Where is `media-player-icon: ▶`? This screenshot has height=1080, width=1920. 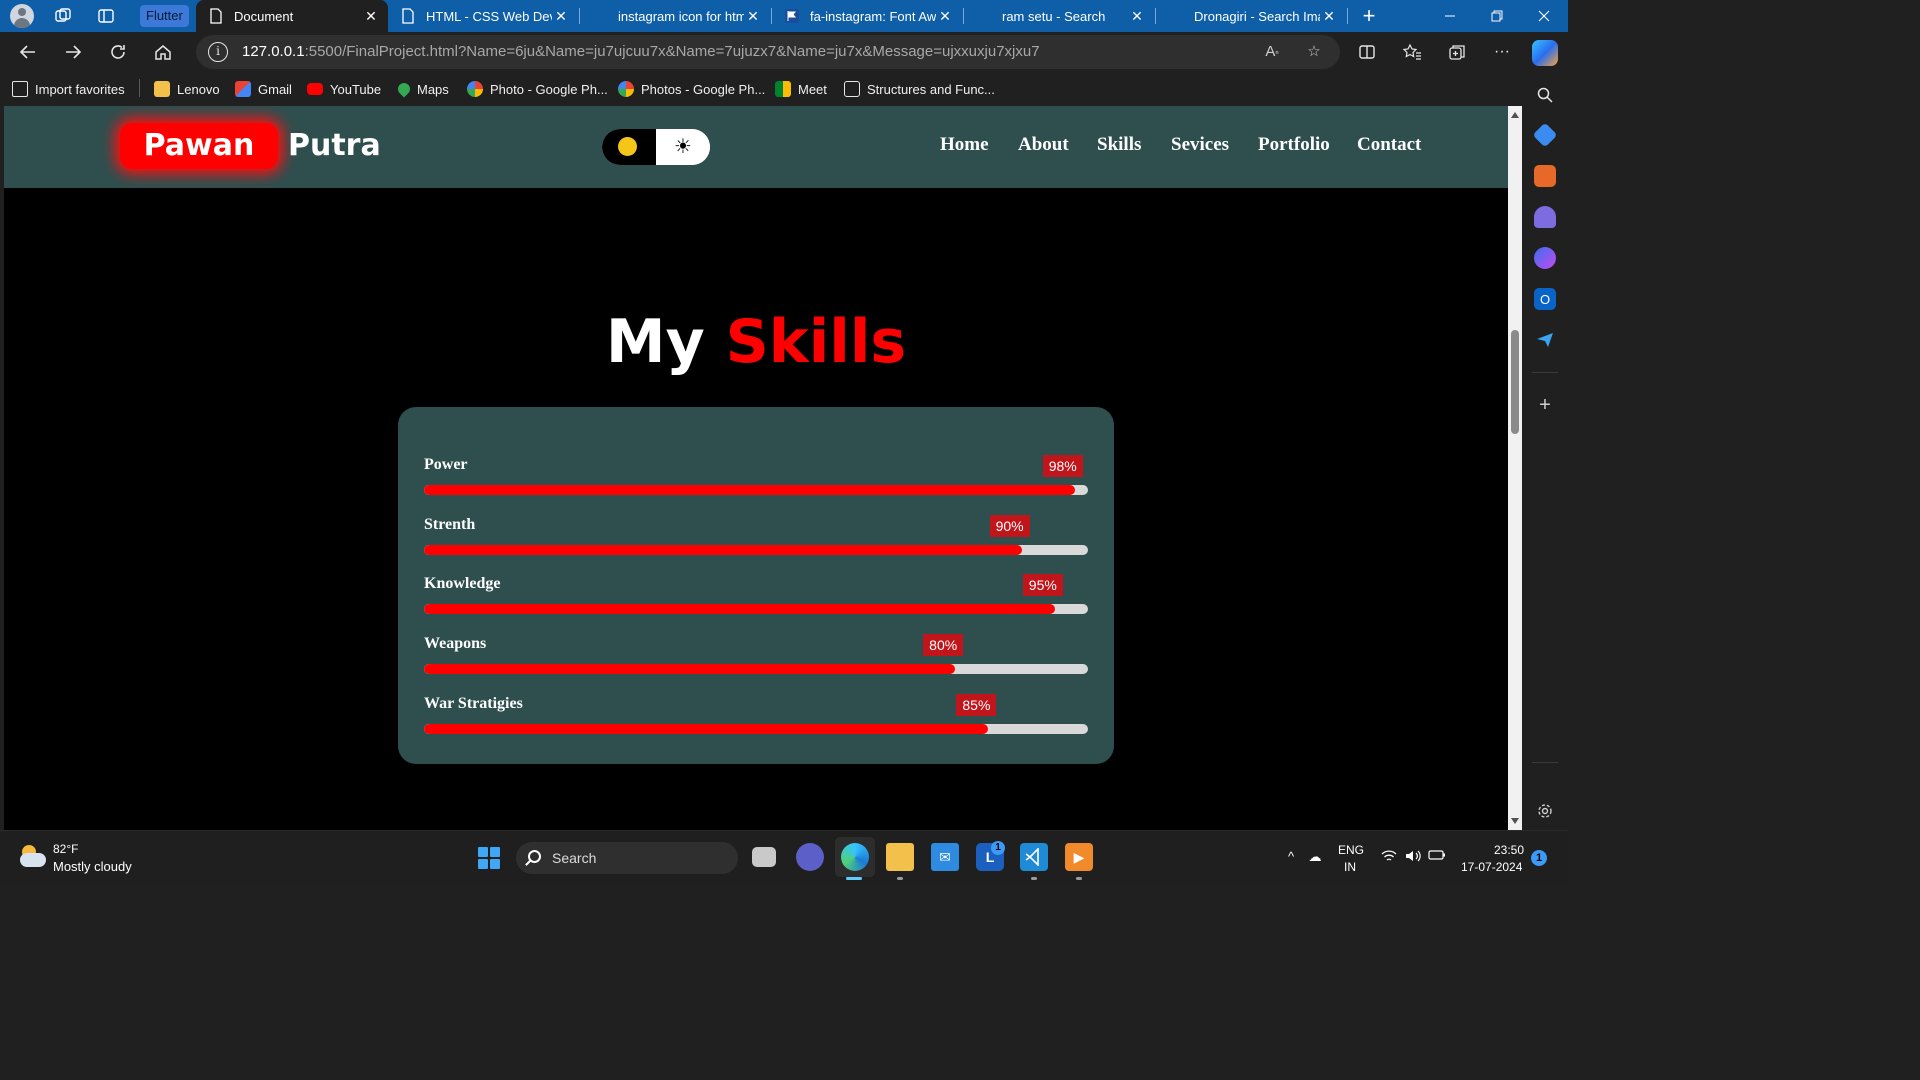
media-player-icon: ▶ is located at coordinates (1079, 857).